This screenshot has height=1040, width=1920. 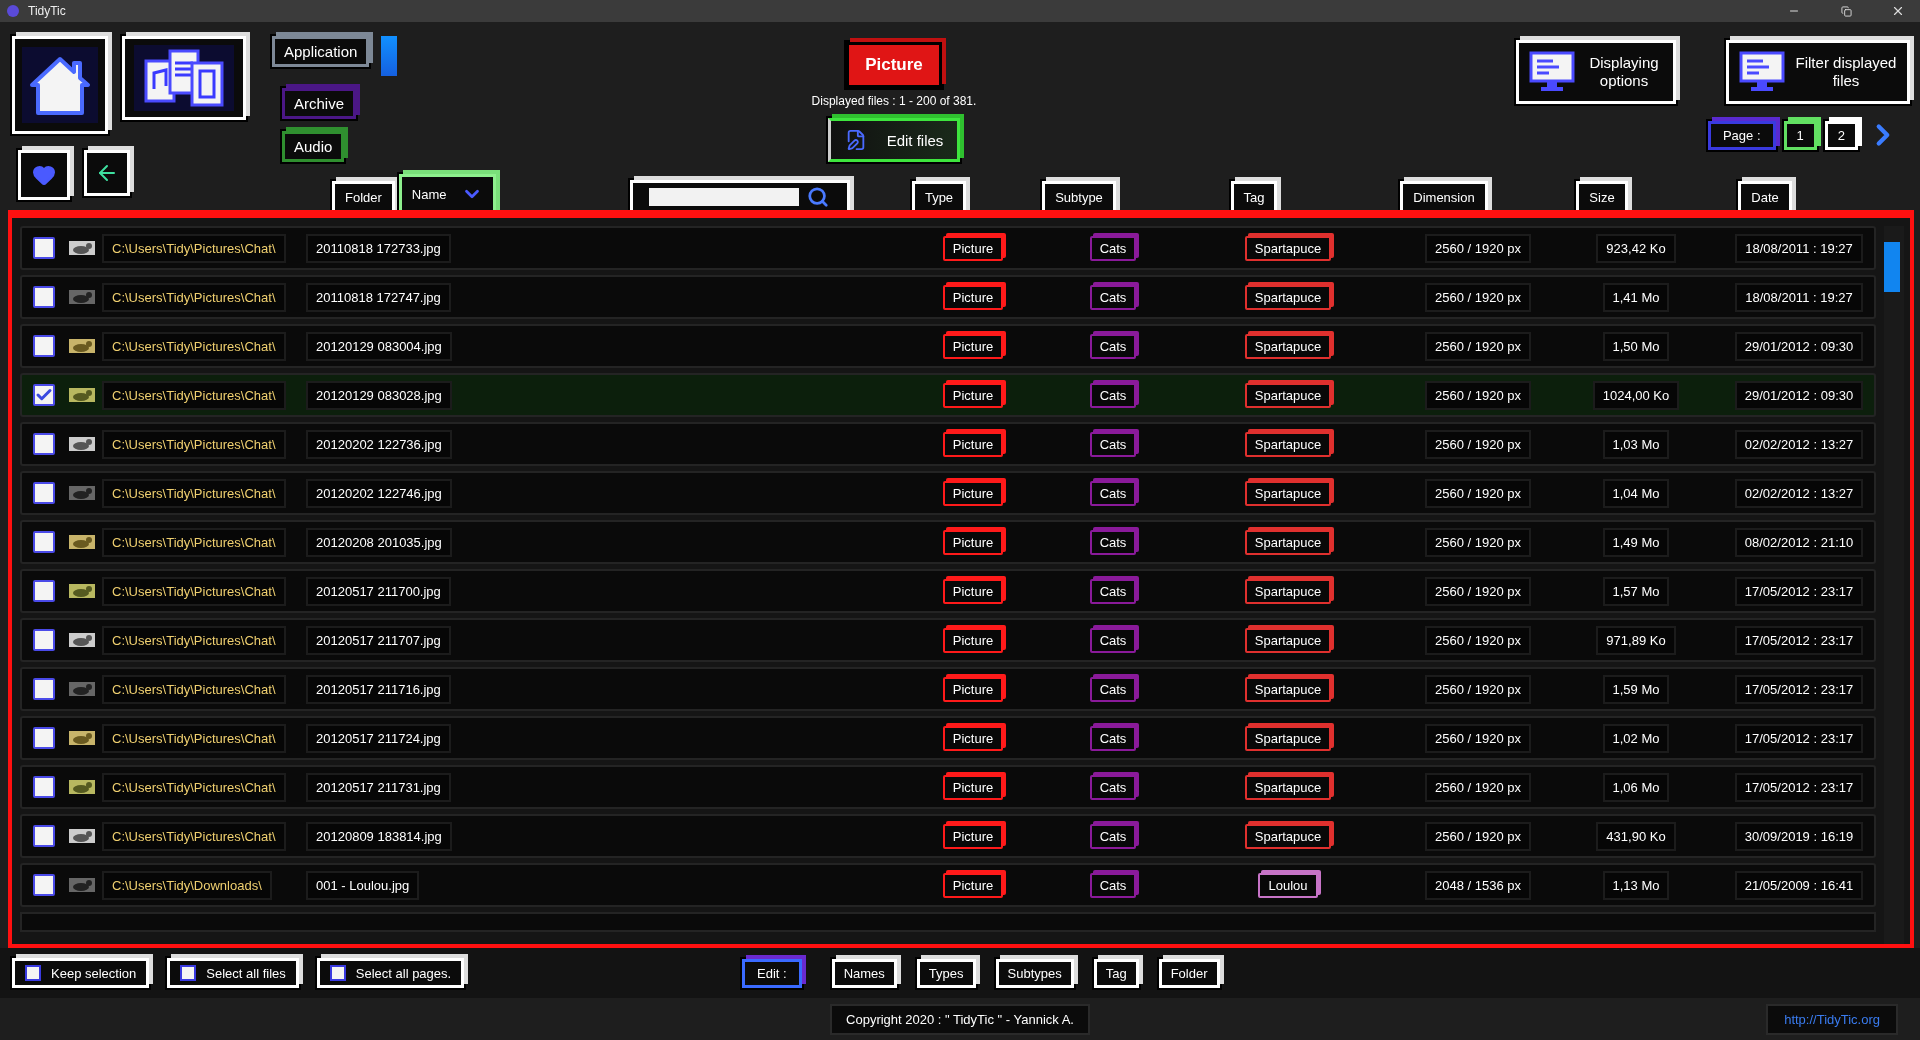 I want to click on file-row: C:\Users\Tidy\Pictures\Chat\ 20120809 183814.jpg Picture Cats Spartapuce 2560 / 1920 px 431,90 Ko 30/09/2019 : 16:19, so click(x=948, y=836).